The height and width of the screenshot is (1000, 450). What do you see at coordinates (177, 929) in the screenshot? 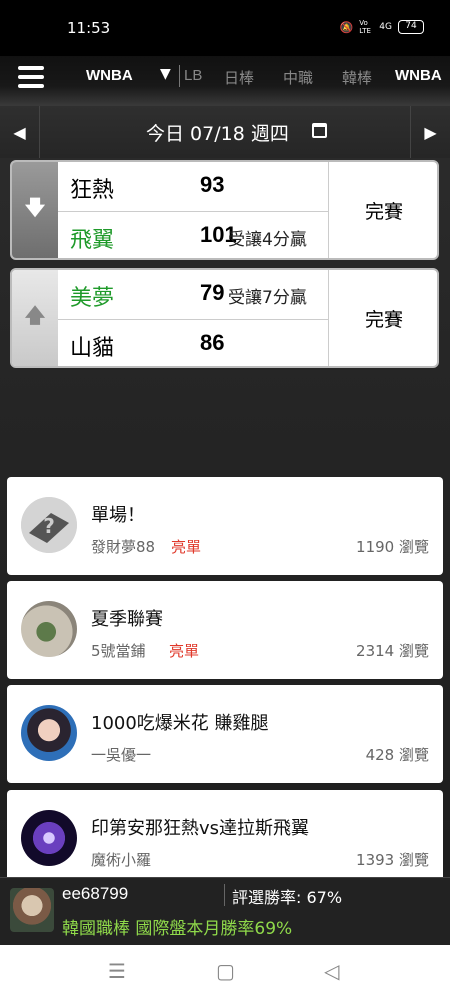
I see `promo-text: 韓國職棒 國際盤本月勝率69%` at bounding box center [177, 929].